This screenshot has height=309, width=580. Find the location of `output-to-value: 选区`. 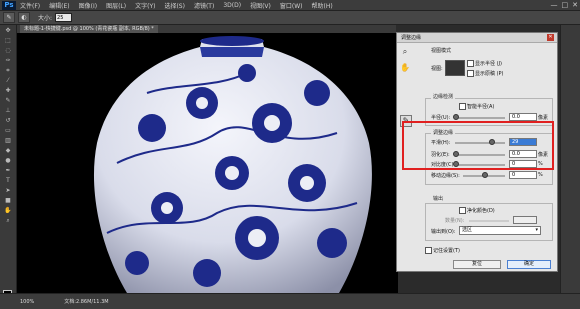

output-to-value: 选区 is located at coordinates (467, 230).